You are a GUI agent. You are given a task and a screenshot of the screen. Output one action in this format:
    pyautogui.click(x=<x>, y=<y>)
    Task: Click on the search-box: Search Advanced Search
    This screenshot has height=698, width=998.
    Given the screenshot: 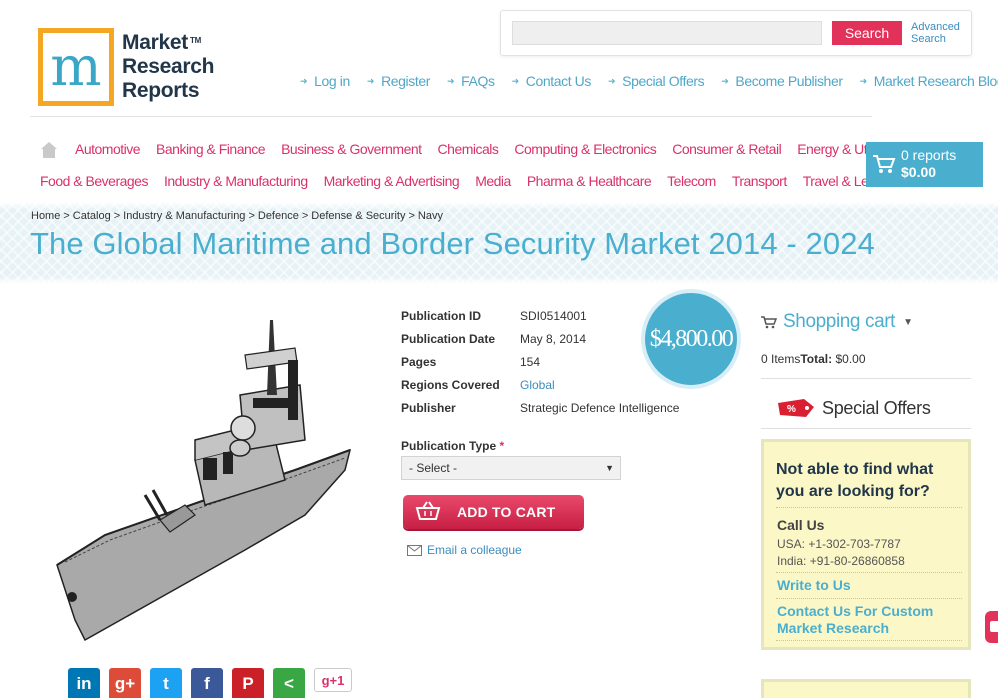 What is the action you would take?
    pyautogui.click(x=736, y=33)
    